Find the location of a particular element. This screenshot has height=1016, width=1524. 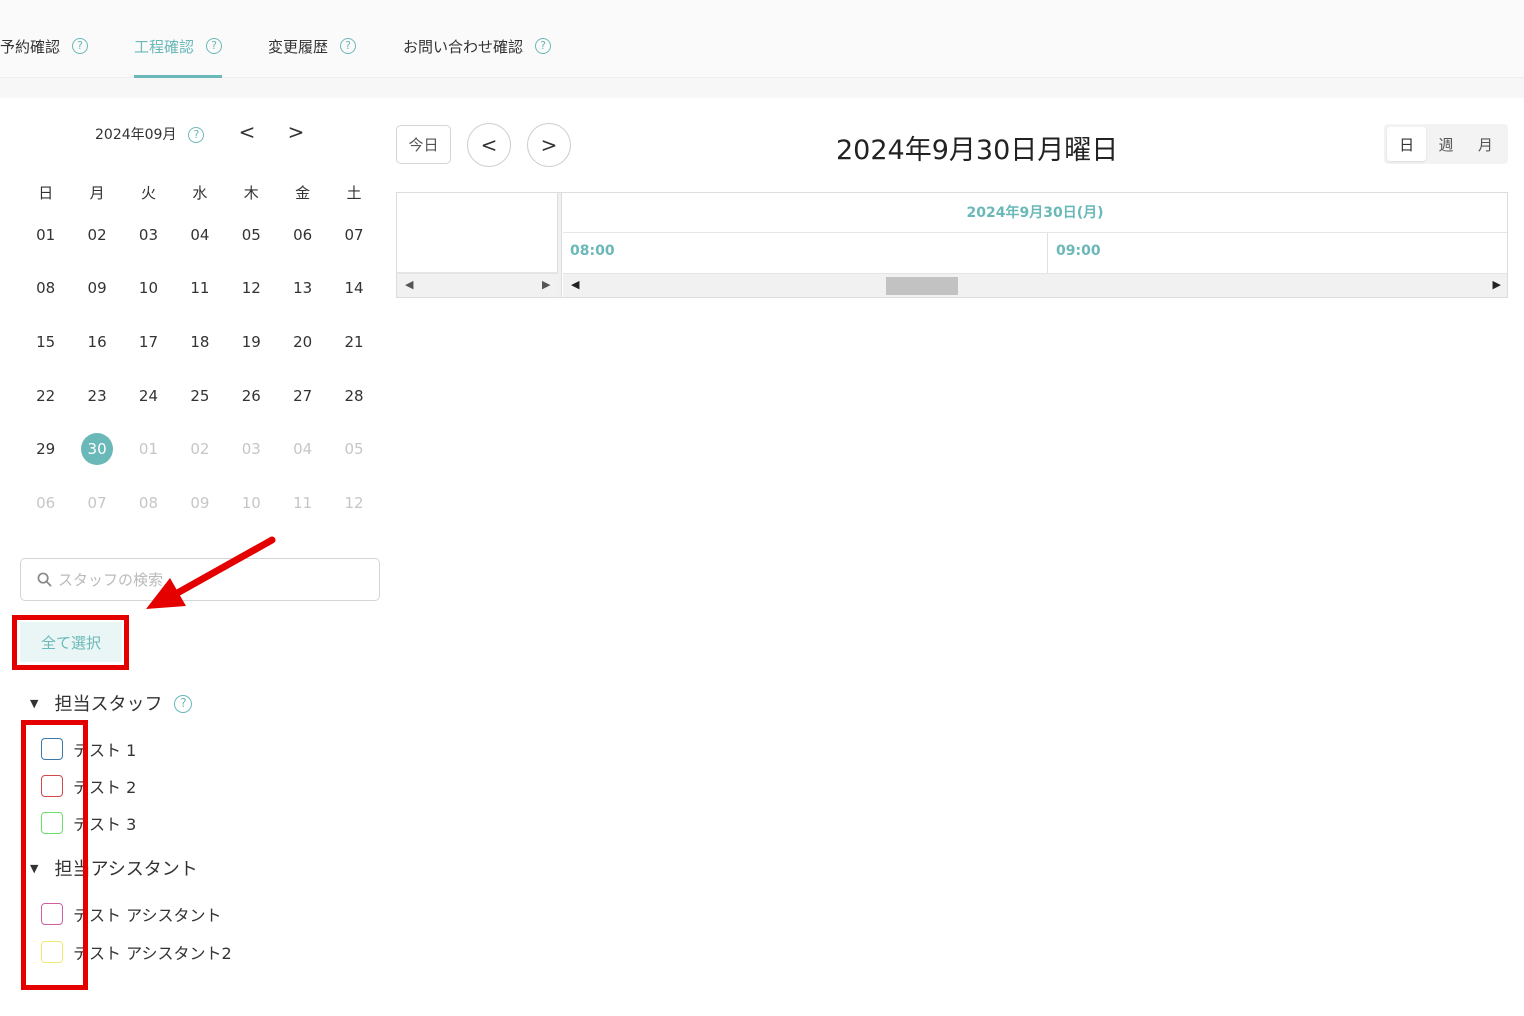

staff-item: テスト 1 is located at coordinates (88, 749).